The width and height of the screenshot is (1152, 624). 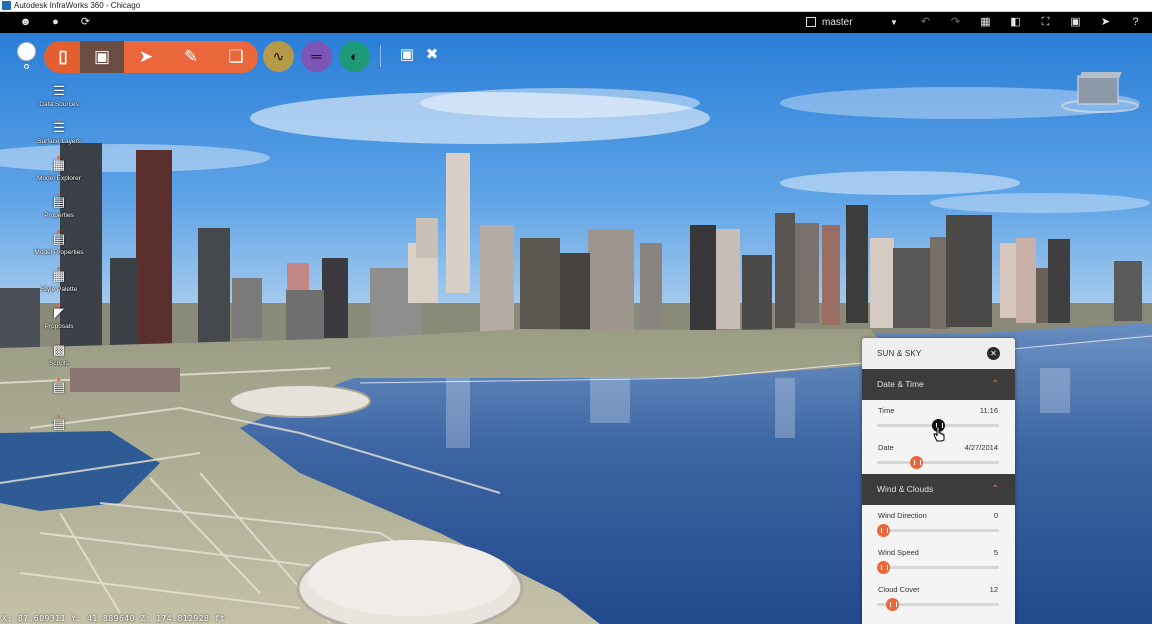 What do you see at coordinates (899, 353) in the screenshot?
I see `panel-title: SUN & SKY` at bounding box center [899, 353].